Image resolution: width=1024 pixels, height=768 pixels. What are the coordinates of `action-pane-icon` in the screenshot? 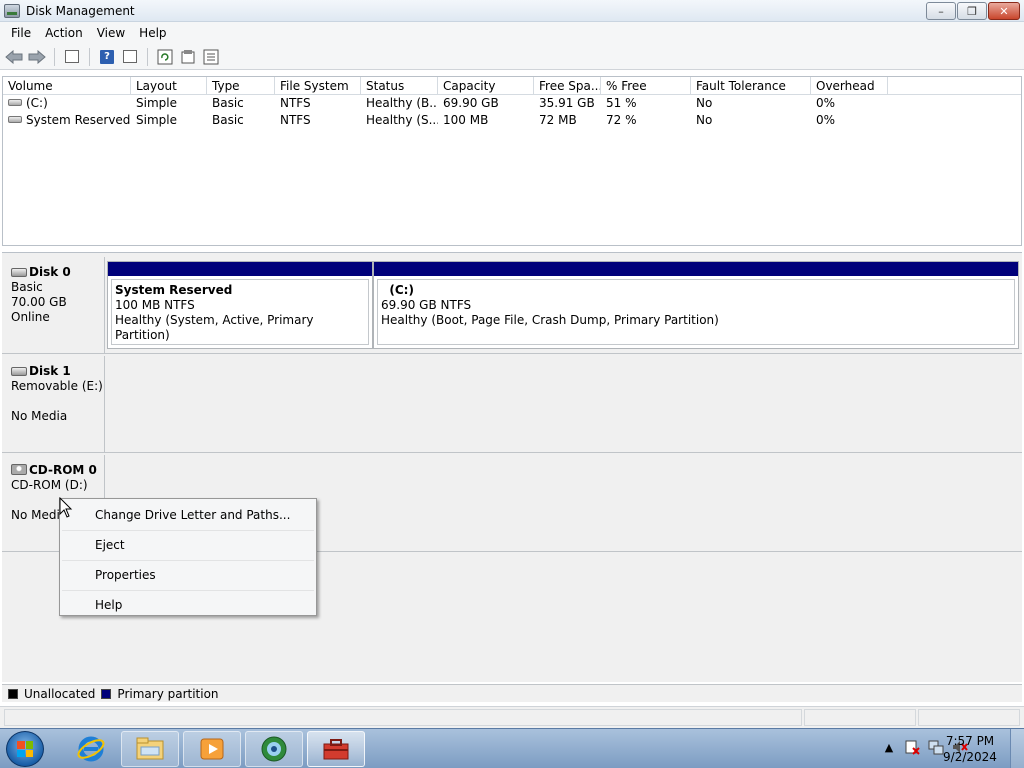 It's located at (130, 56).